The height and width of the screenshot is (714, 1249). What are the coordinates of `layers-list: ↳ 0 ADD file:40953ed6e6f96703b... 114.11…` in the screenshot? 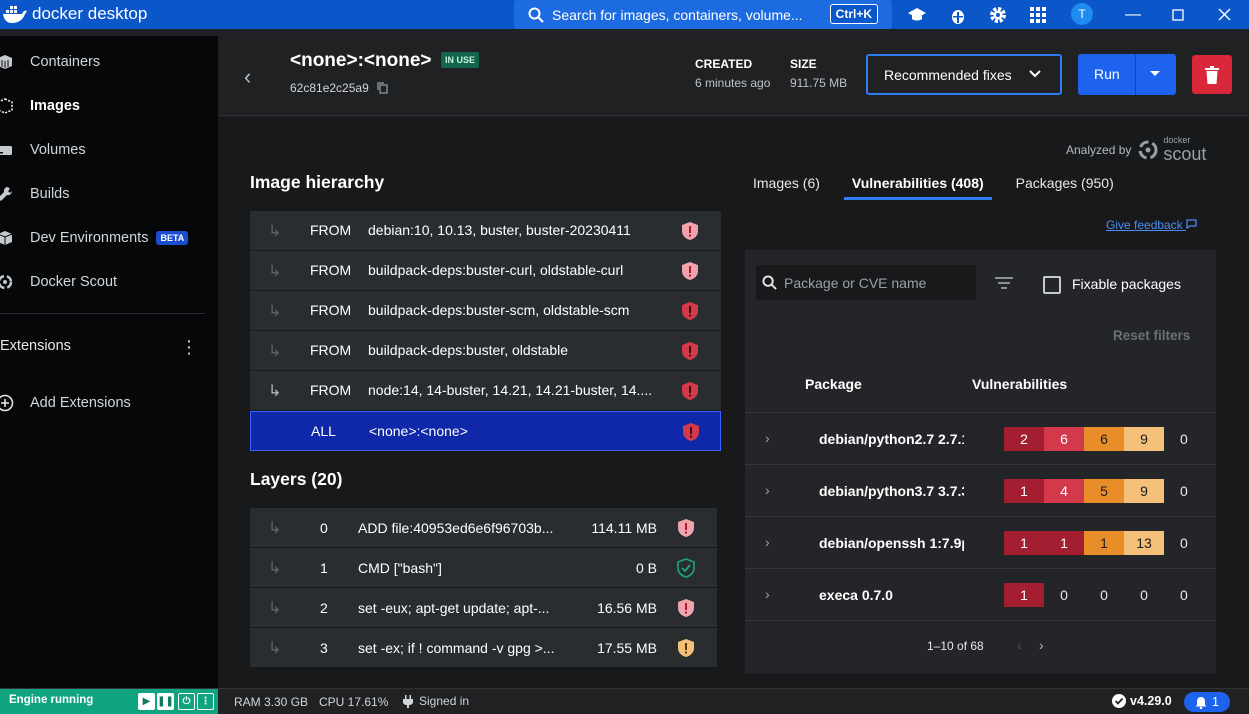 It's located at (483, 588).